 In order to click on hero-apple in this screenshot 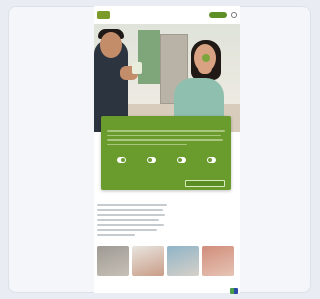, I will do `click(206, 58)`.